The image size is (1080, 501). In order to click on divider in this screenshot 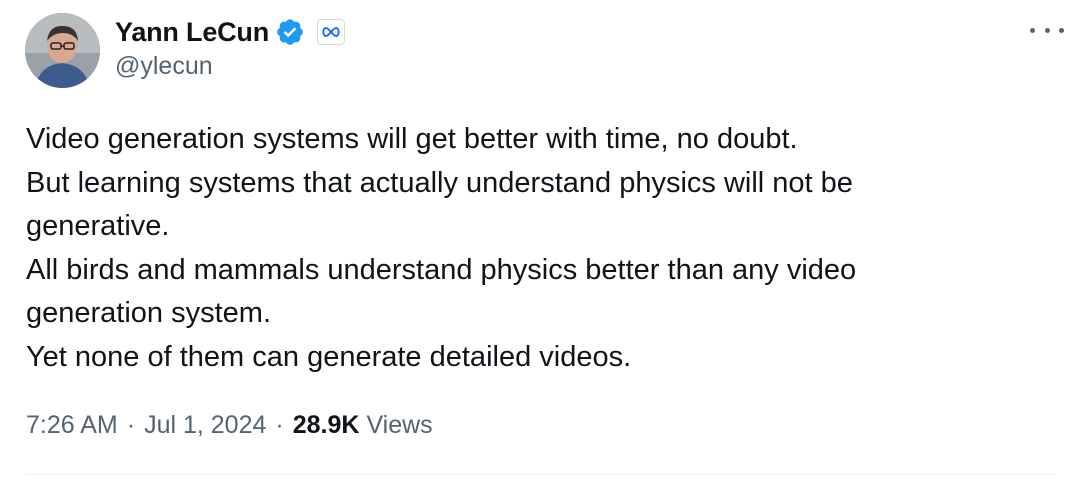, I will do `click(541, 474)`.